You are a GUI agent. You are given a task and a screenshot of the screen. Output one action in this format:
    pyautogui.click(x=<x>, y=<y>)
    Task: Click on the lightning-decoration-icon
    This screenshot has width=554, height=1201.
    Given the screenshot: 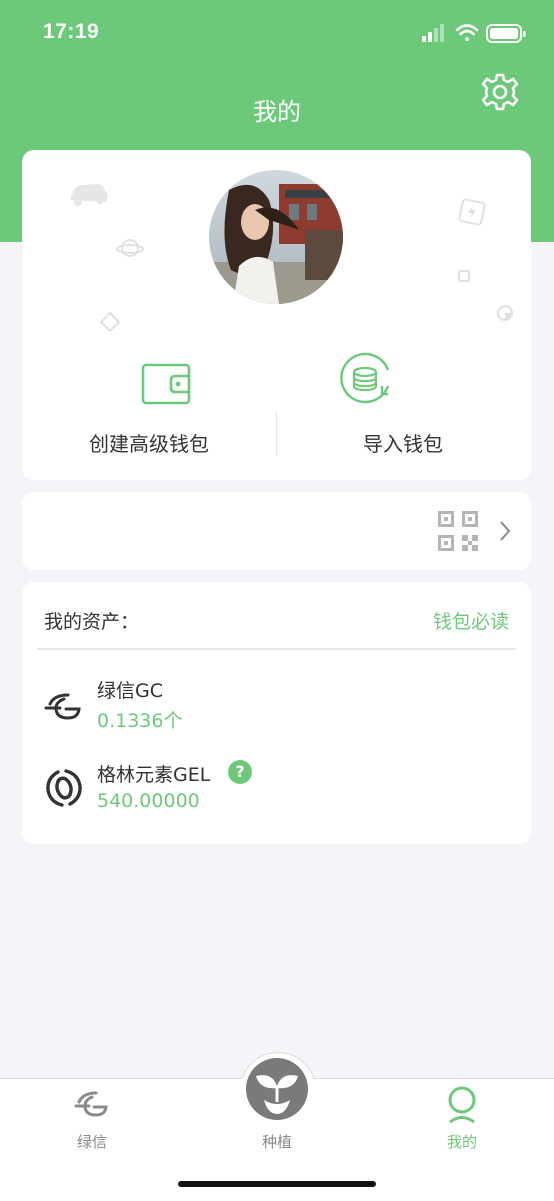 What is the action you would take?
    pyautogui.click(x=472, y=212)
    